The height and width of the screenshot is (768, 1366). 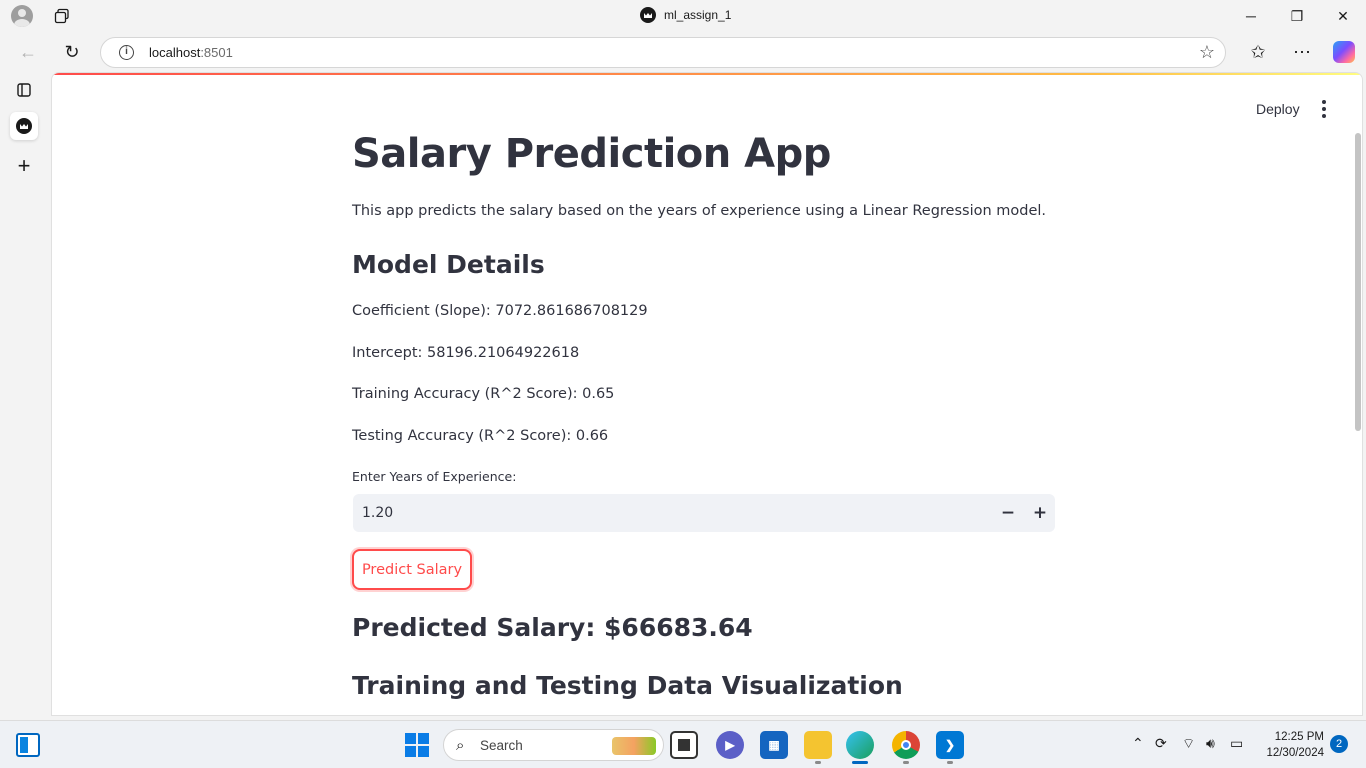 What do you see at coordinates (1236, 743) in the screenshot?
I see `battery-icon: ▭` at bounding box center [1236, 743].